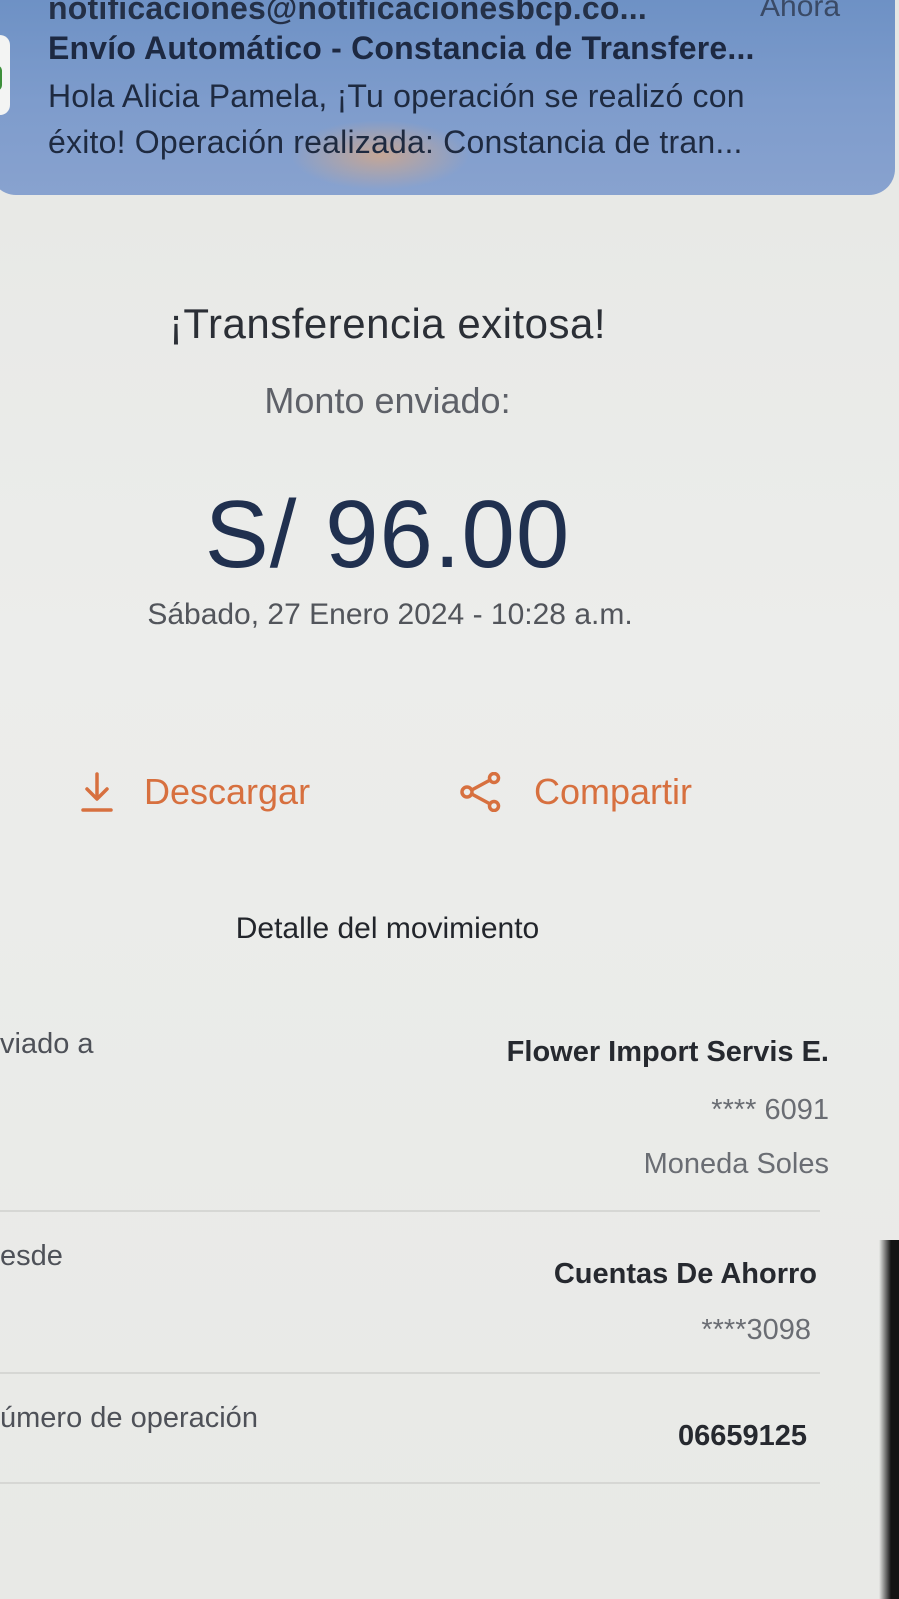 The image size is (899, 1599). I want to click on notification-time: Ahora, so click(800, 11).